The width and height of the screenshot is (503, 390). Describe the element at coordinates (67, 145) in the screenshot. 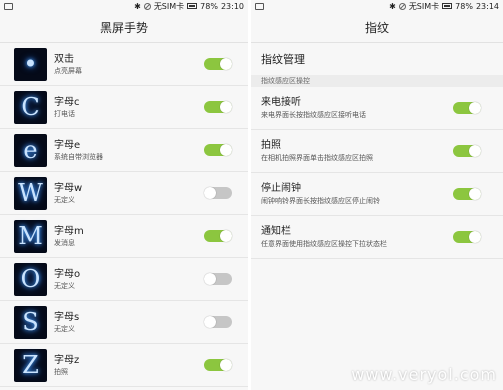

I see `gesture-title: 字母e` at that location.